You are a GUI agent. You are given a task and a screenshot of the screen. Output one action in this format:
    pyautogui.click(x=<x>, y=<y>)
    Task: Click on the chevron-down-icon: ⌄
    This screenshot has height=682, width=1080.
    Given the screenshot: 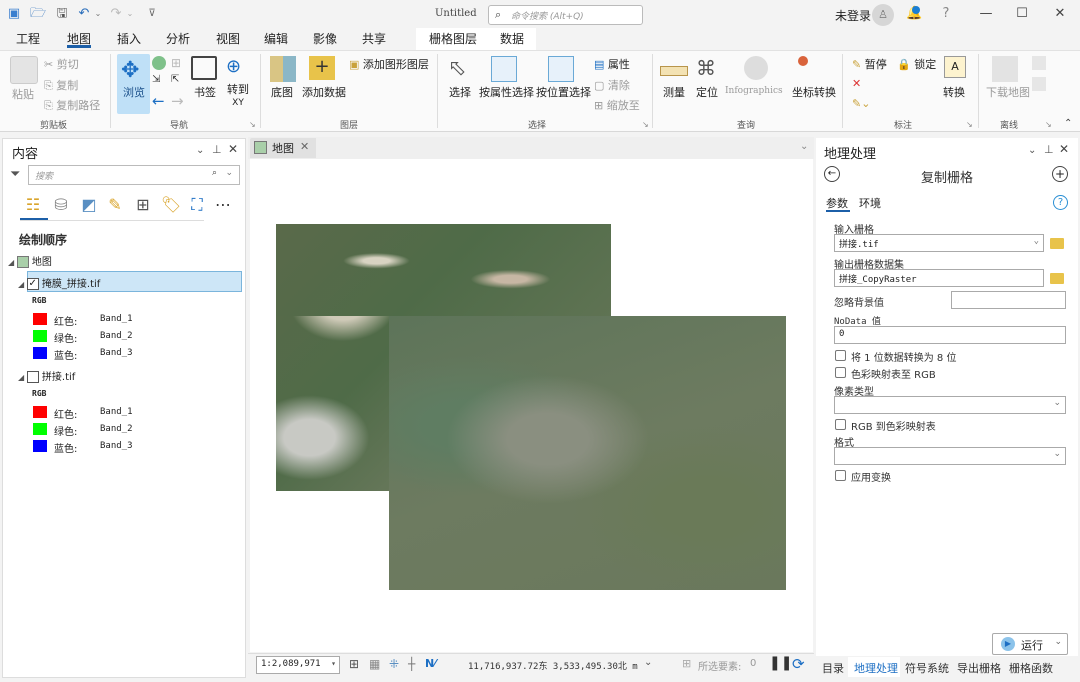 What is the action you would take?
    pyautogui.click(x=229, y=173)
    